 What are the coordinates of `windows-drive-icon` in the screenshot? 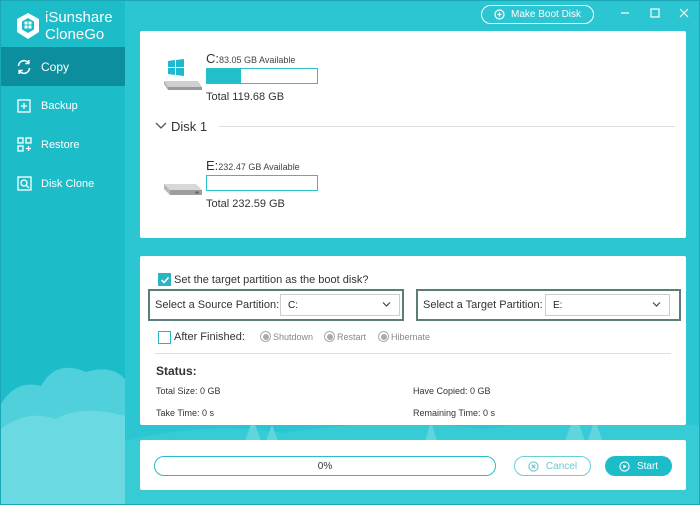 It's located at (183, 74).